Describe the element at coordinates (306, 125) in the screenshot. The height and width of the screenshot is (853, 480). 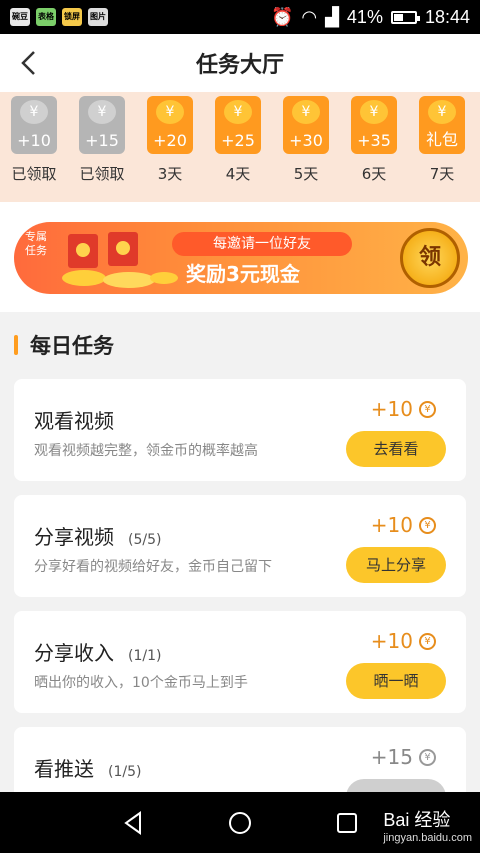
I see `coin-icon: ¥ +30` at that location.